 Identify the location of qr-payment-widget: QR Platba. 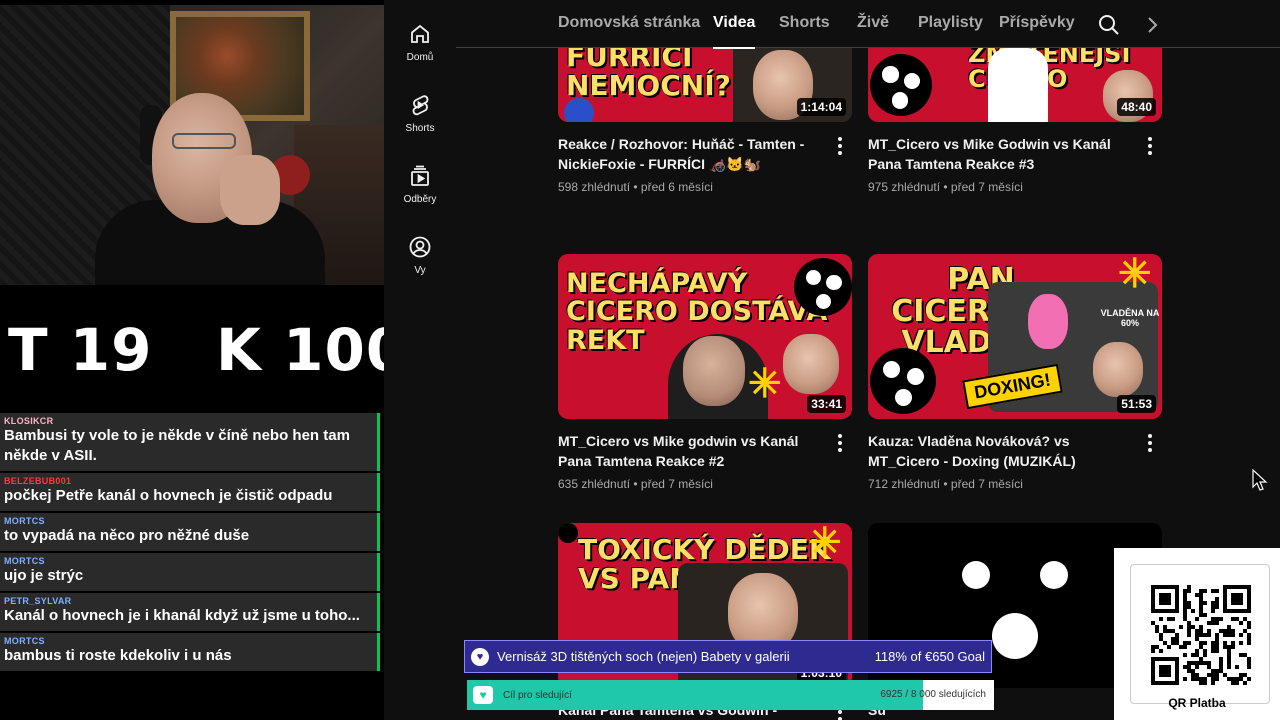
(1197, 634).